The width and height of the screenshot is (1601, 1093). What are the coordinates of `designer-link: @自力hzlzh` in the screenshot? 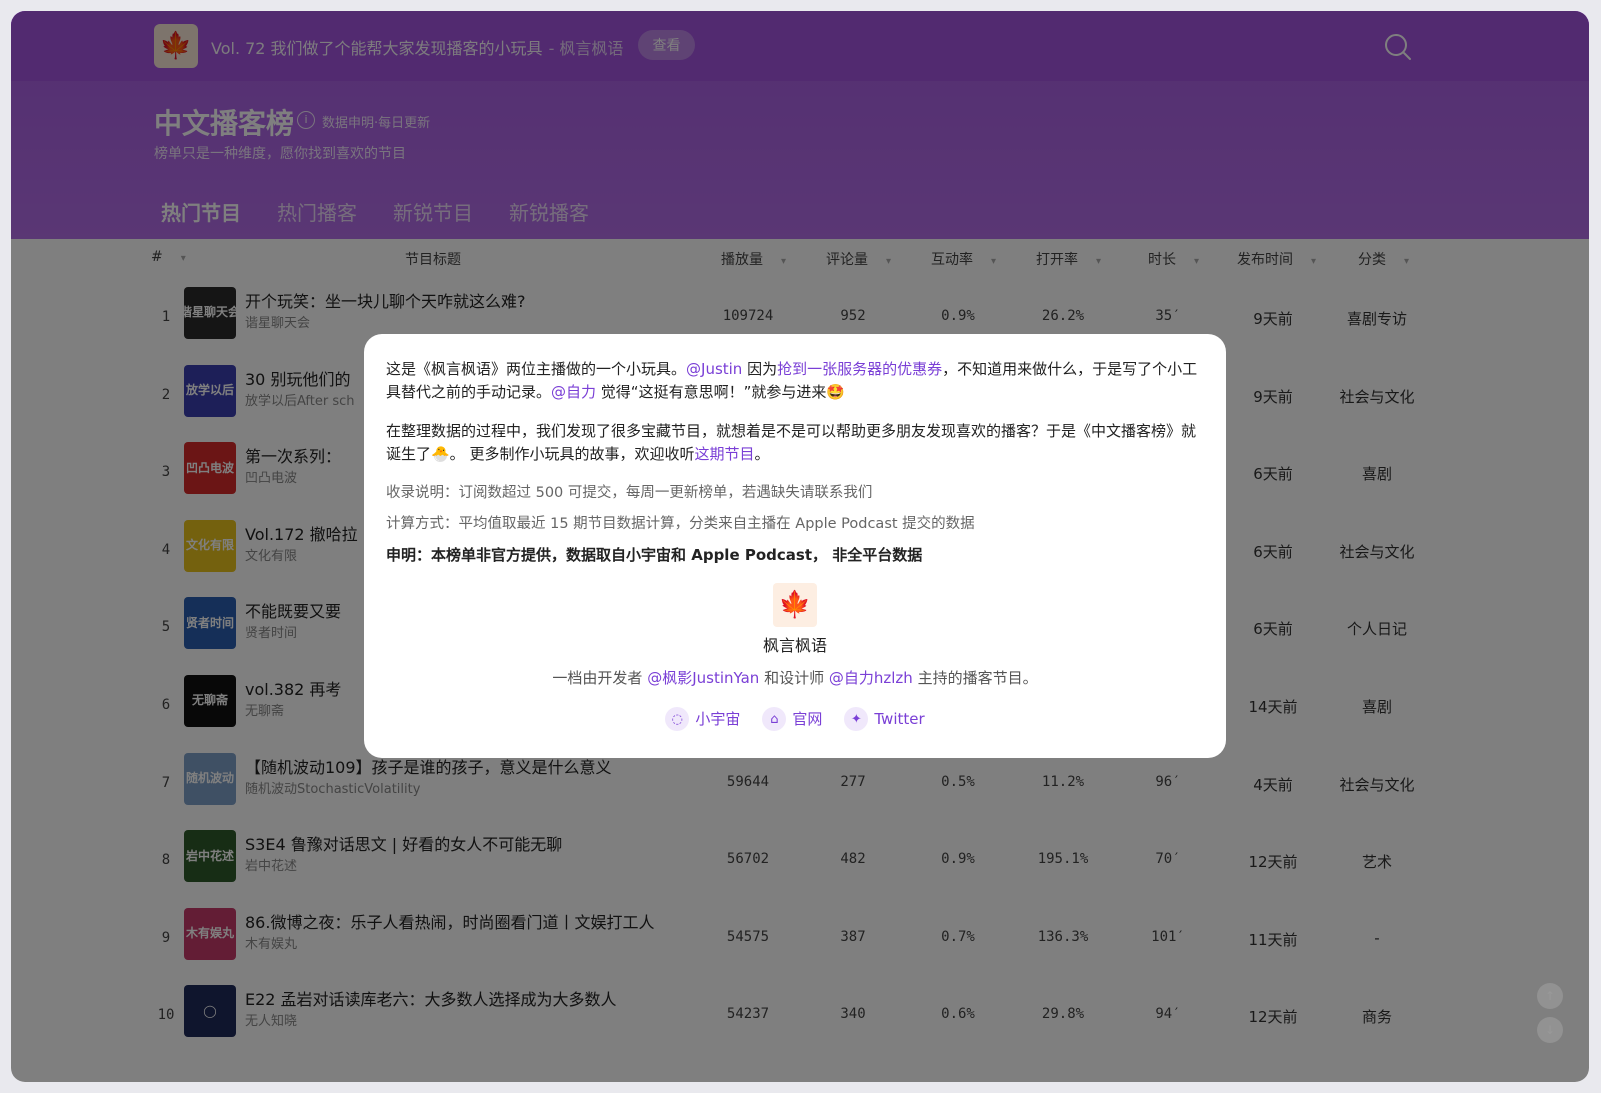 It's located at (871, 678).